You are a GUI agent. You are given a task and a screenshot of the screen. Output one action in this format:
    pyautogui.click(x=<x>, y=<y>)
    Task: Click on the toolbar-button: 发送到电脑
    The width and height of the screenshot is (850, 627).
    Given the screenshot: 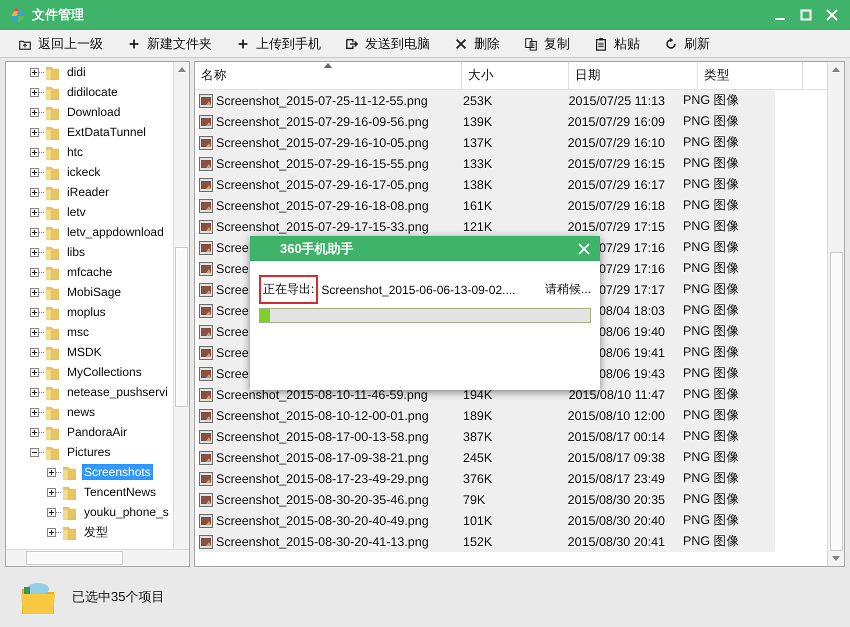 What is the action you would take?
    pyautogui.click(x=387, y=43)
    